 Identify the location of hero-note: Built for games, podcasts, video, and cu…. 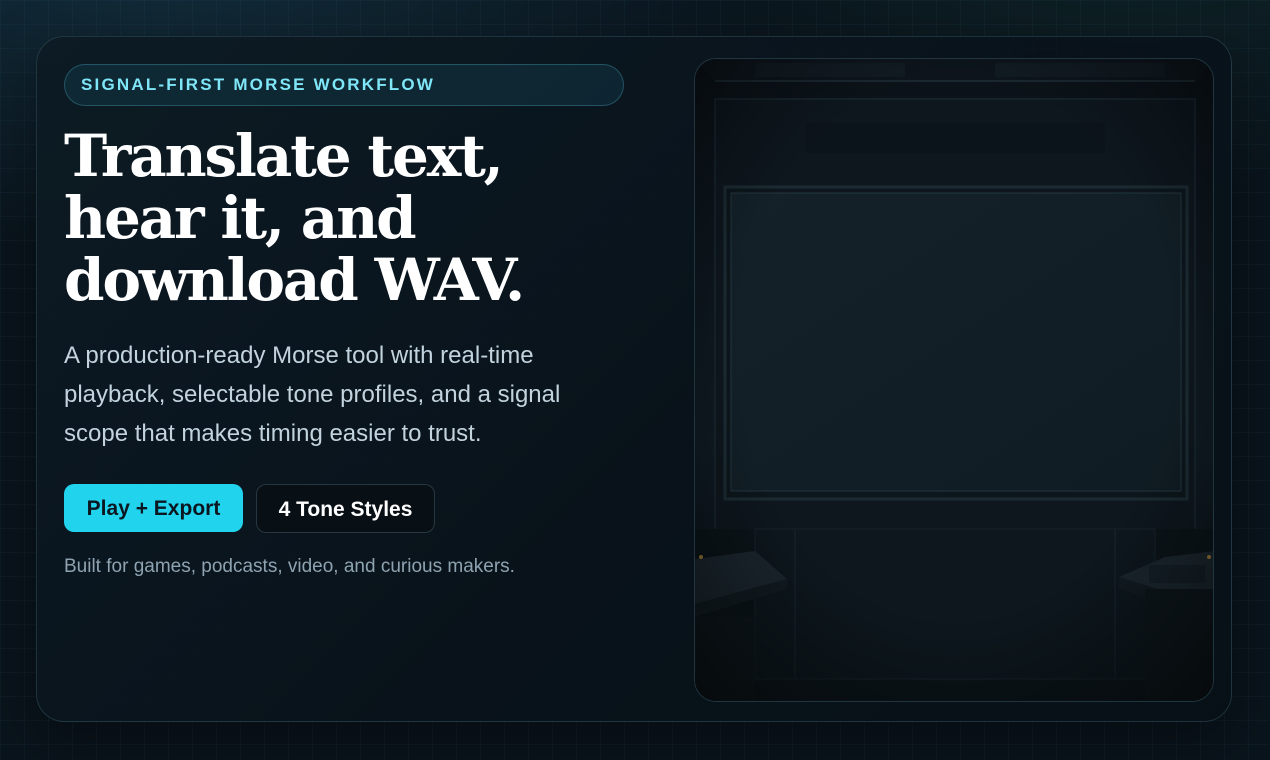
(289, 566).